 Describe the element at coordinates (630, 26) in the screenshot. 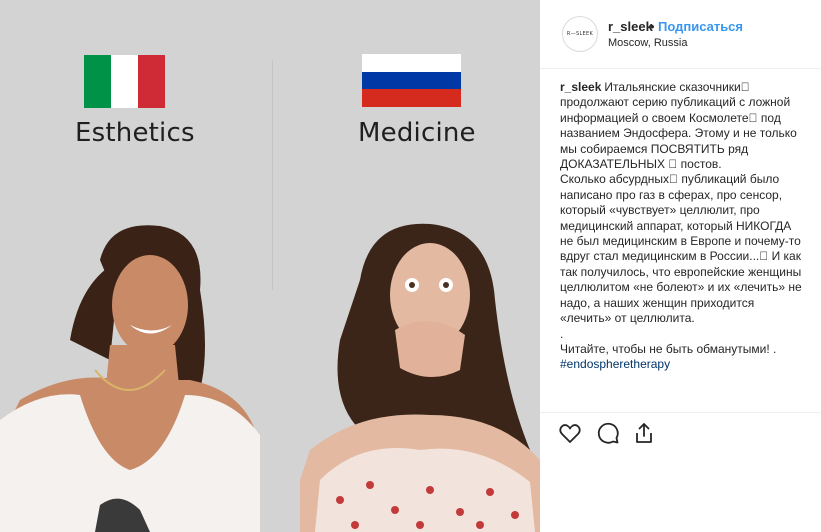

I see `username-link: r_sleek` at that location.